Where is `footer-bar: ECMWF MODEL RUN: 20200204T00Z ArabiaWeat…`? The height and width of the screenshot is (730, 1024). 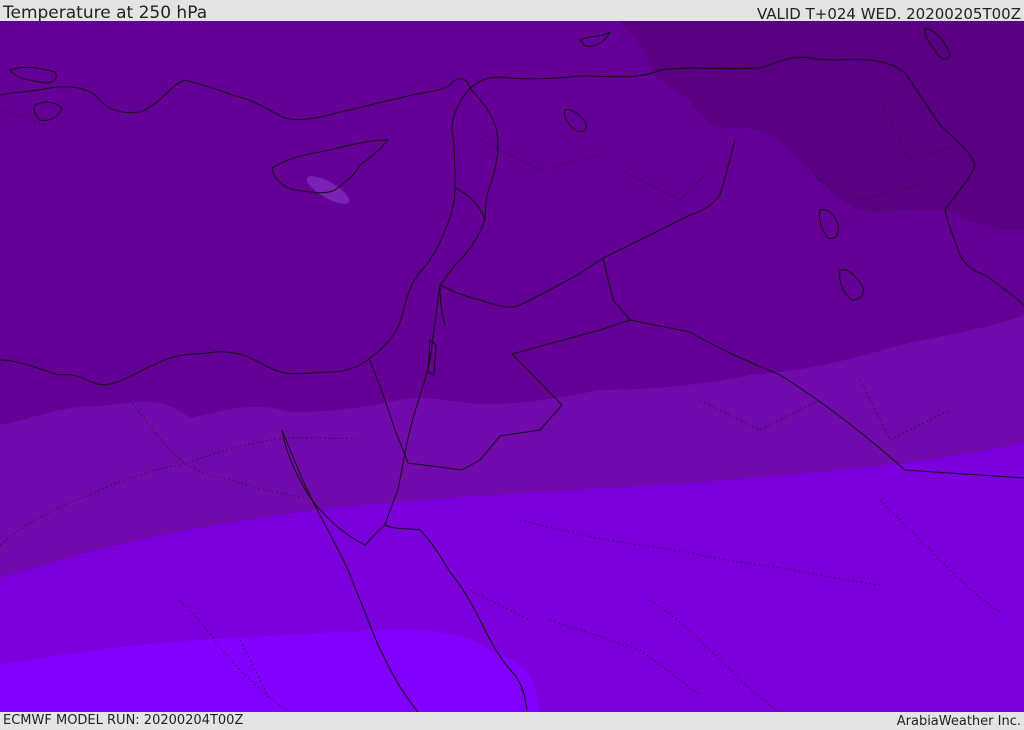 footer-bar: ECMWF MODEL RUN: 20200204T00Z ArabiaWeat… is located at coordinates (512, 720).